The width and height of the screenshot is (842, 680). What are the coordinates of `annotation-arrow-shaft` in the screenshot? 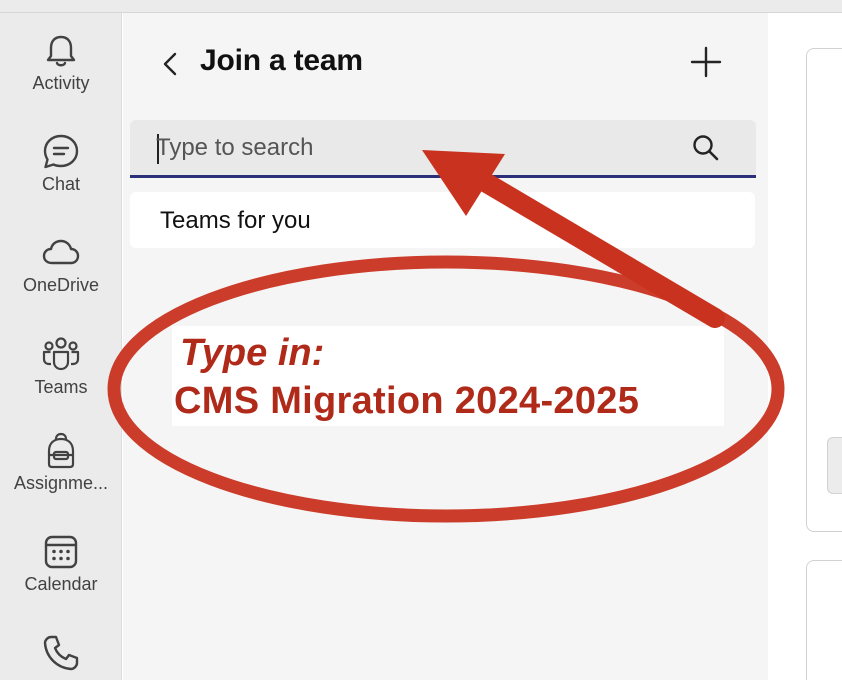 It's located at (600, 250).